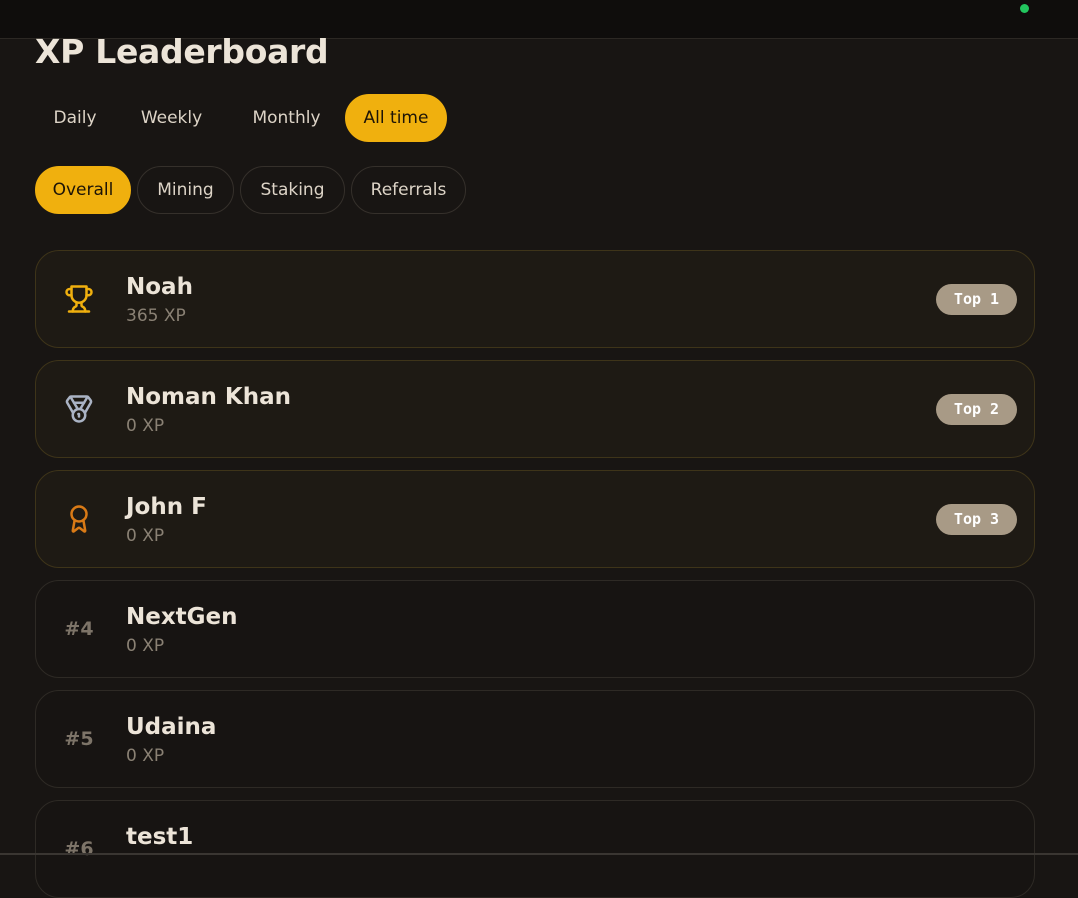 This screenshot has height=898, width=1078. Describe the element at coordinates (535, 409) in the screenshot. I see `leaderboard-row: Noman Khan 0 XP Top 2` at that location.